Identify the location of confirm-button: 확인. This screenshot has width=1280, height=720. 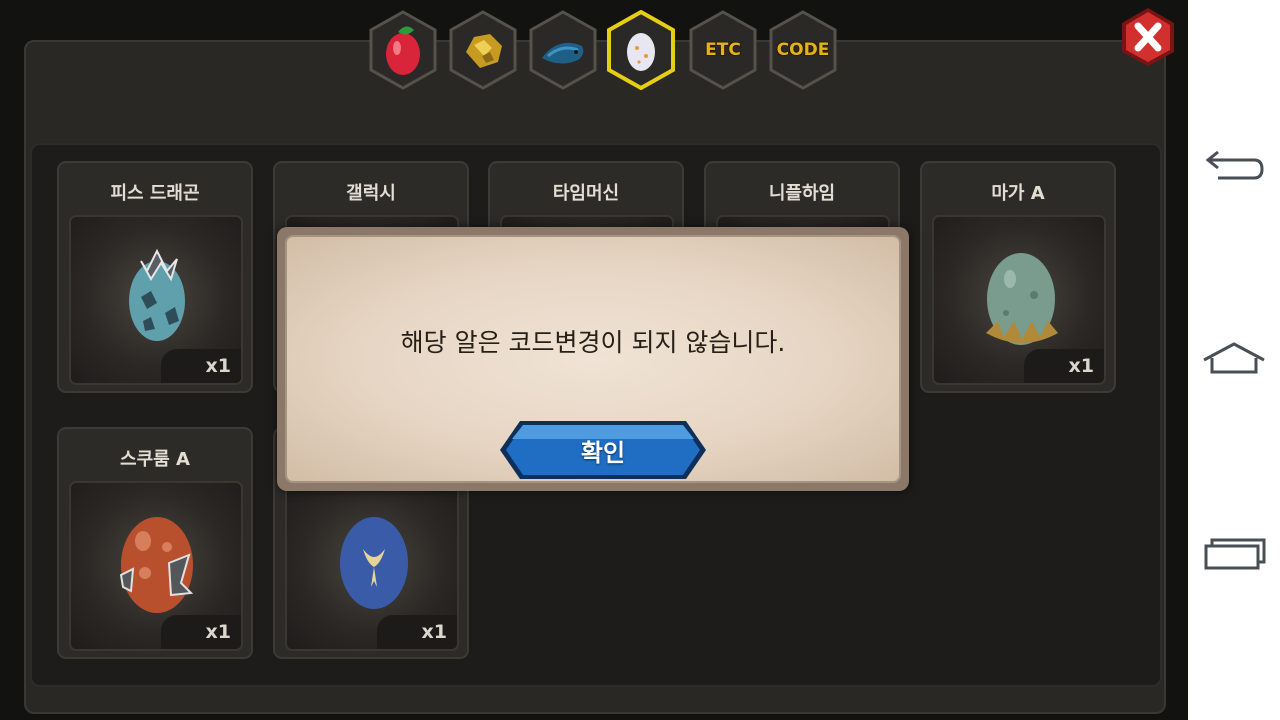
(603, 450).